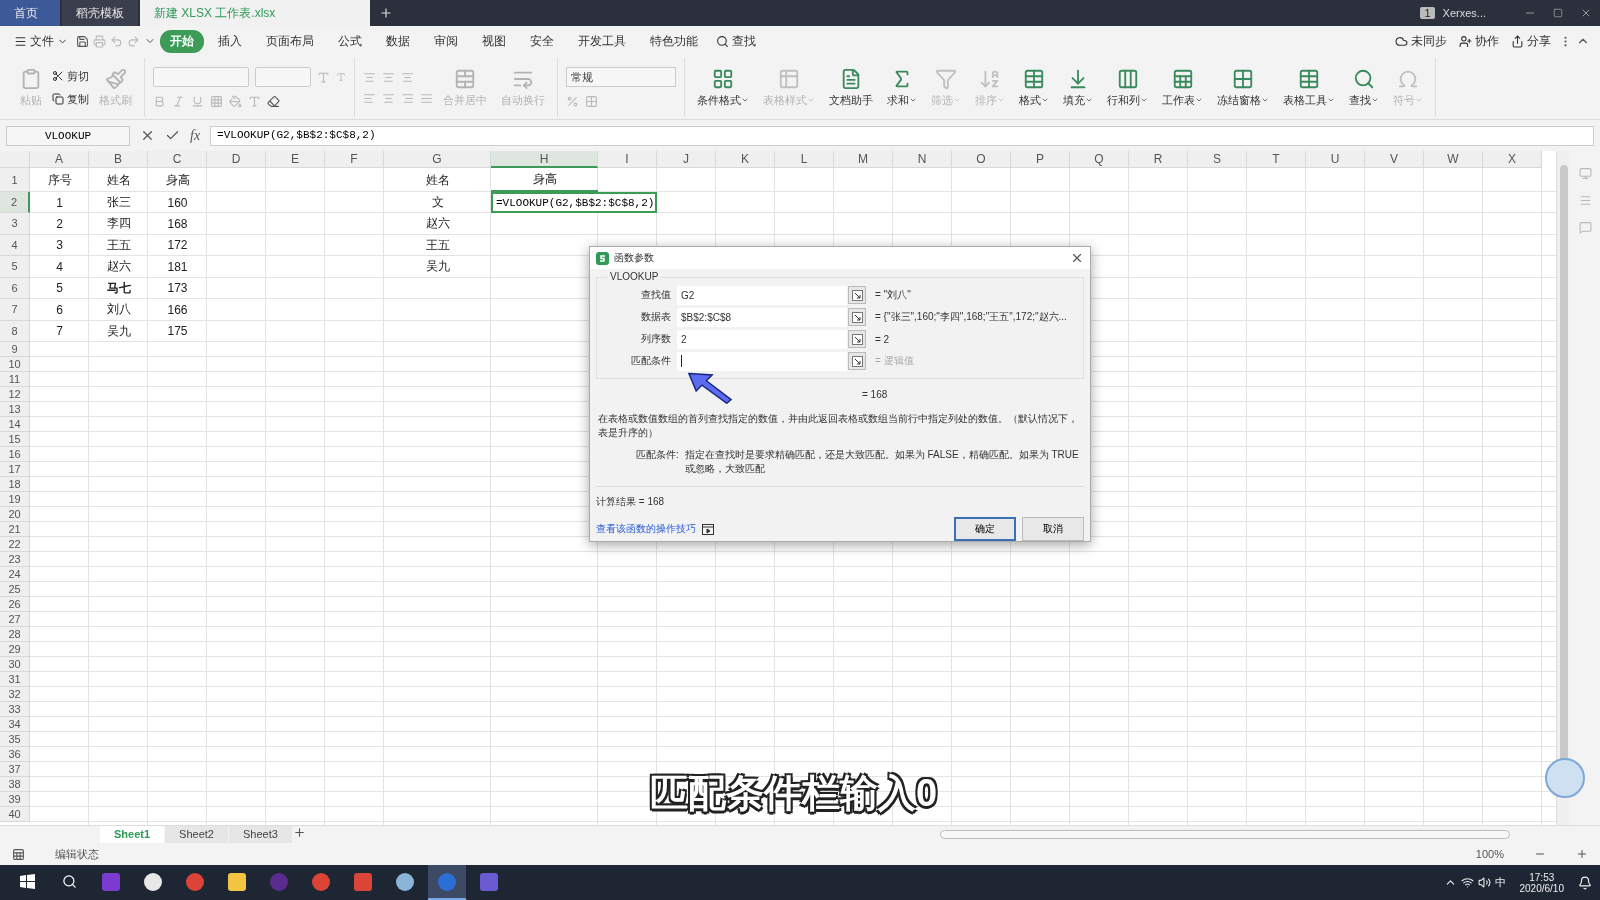 The image size is (1600, 900). What do you see at coordinates (1034, 87) in the screenshot?
I see `ribbon-tool-button: 格式` at bounding box center [1034, 87].